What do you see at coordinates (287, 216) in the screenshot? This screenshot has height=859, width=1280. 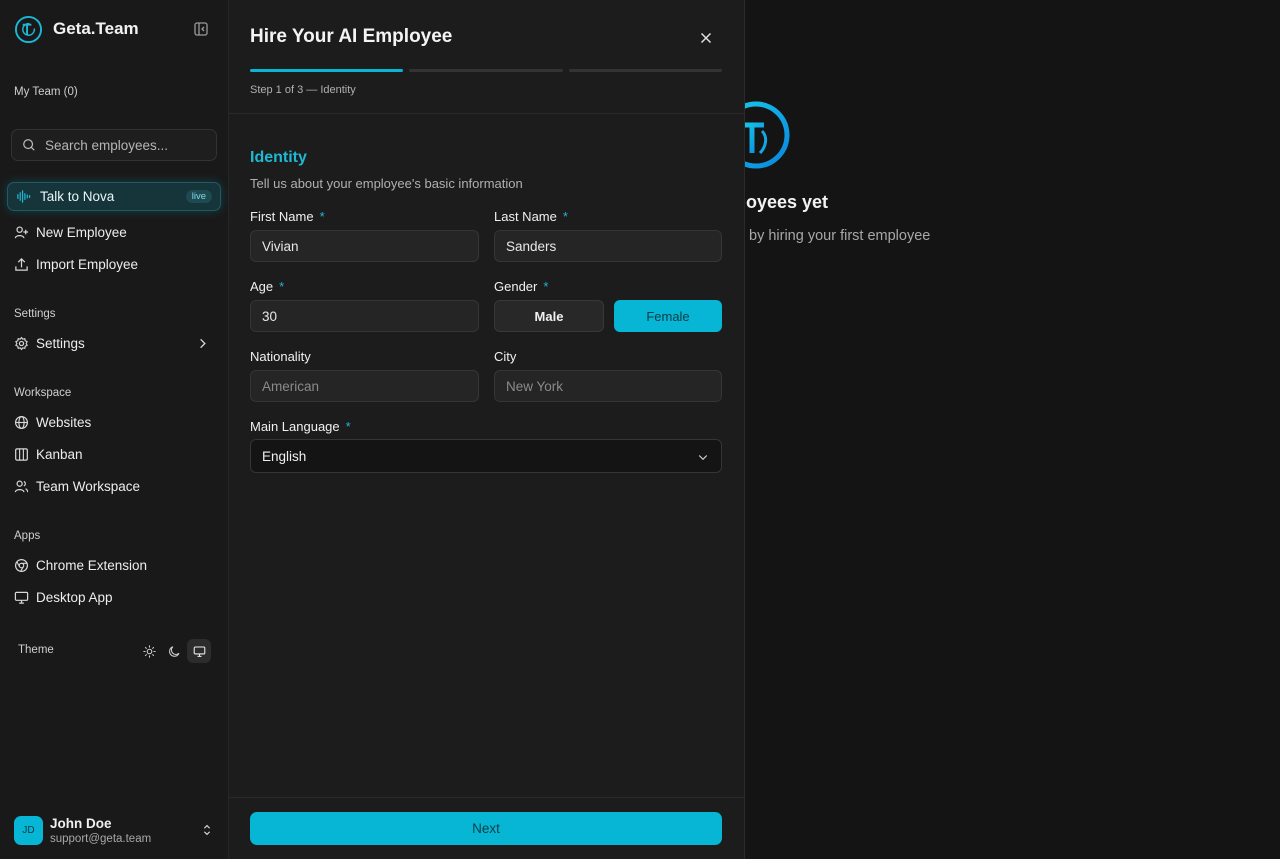 I see `first-name-label: First Name *` at bounding box center [287, 216].